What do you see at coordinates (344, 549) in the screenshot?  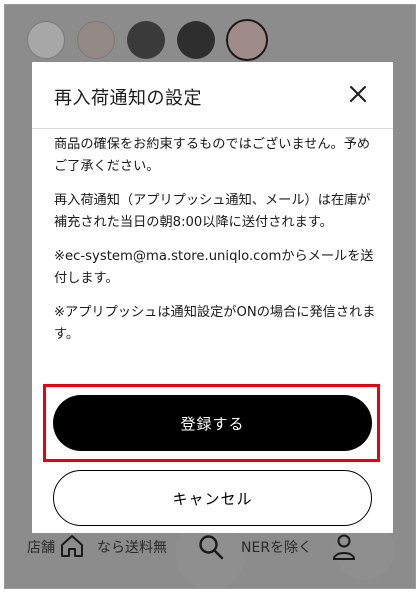 I see `user-icon` at bounding box center [344, 549].